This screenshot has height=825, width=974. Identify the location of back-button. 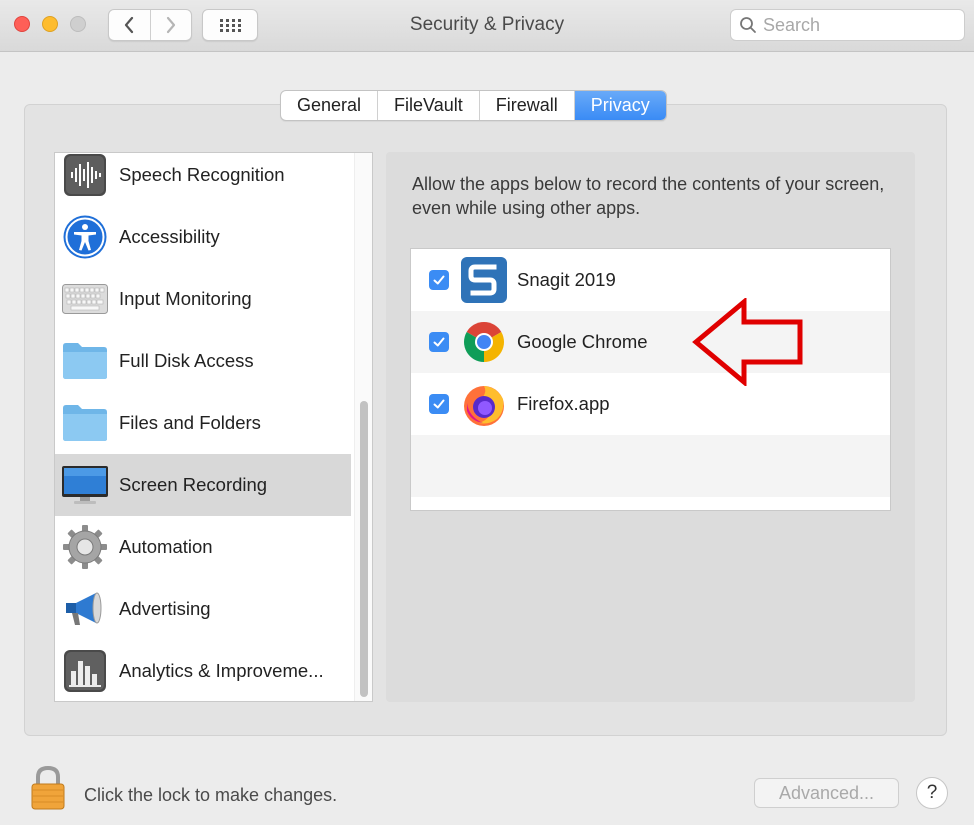
(129, 25).